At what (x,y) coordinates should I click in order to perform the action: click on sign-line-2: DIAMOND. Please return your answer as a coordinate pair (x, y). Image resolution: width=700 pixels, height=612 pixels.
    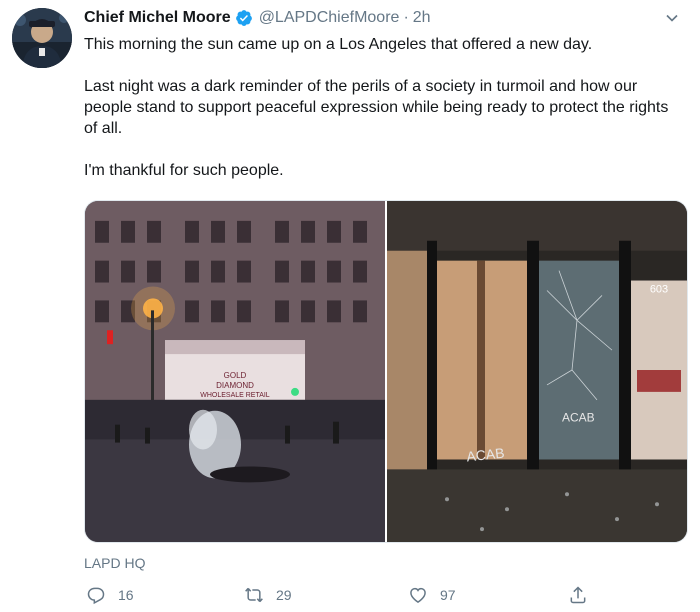
    Looking at the image, I should click on (235, 385).